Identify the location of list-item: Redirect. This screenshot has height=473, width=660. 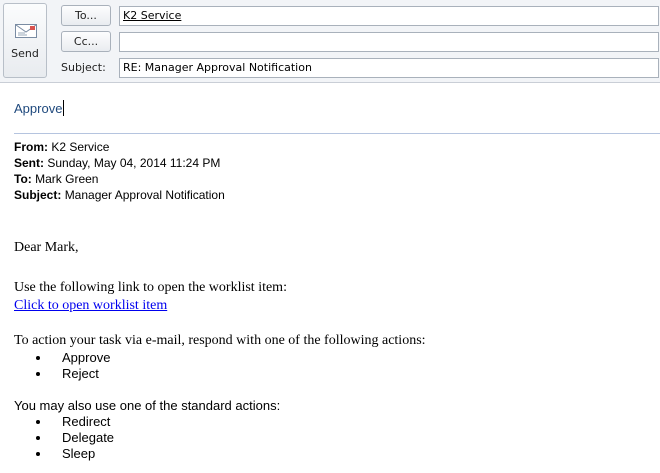
(75, 422).